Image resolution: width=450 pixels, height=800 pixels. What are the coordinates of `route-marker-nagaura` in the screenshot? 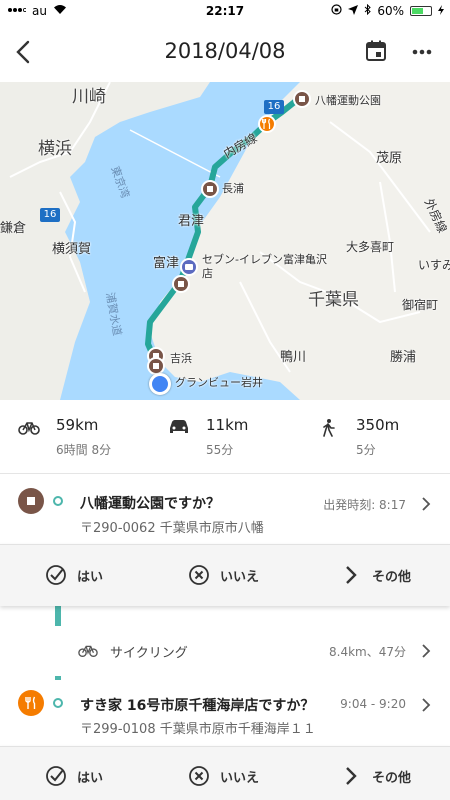 It's located at (210, 189).